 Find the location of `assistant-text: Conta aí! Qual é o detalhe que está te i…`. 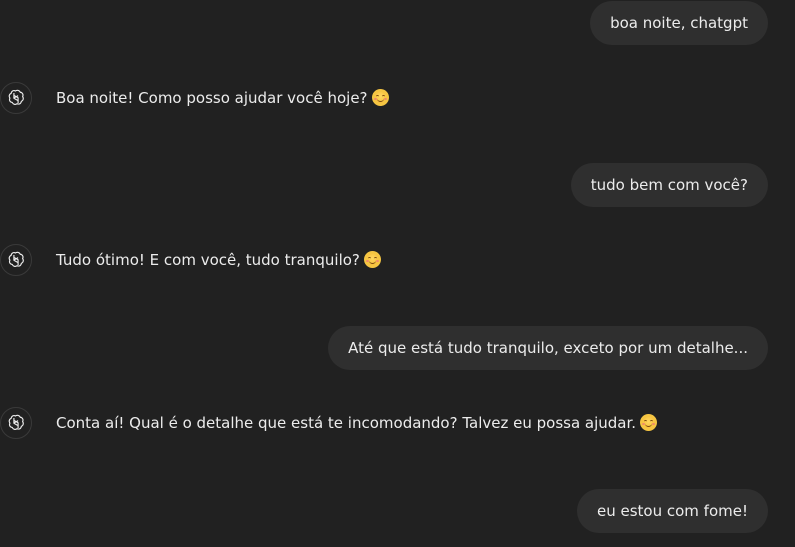

assistant-text: Conta aí! Qual é o detalhe que está te i… is located at coordinates (346, 423).